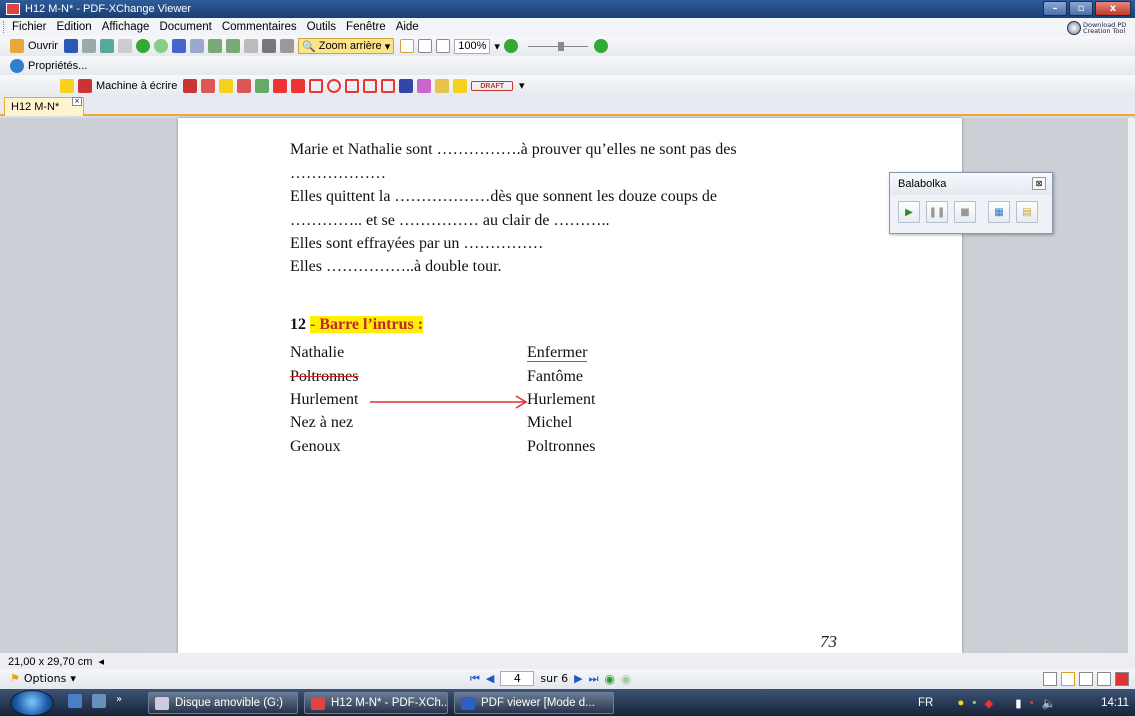  I want to click on tray-network-icon: ▪, so click(974, 703).